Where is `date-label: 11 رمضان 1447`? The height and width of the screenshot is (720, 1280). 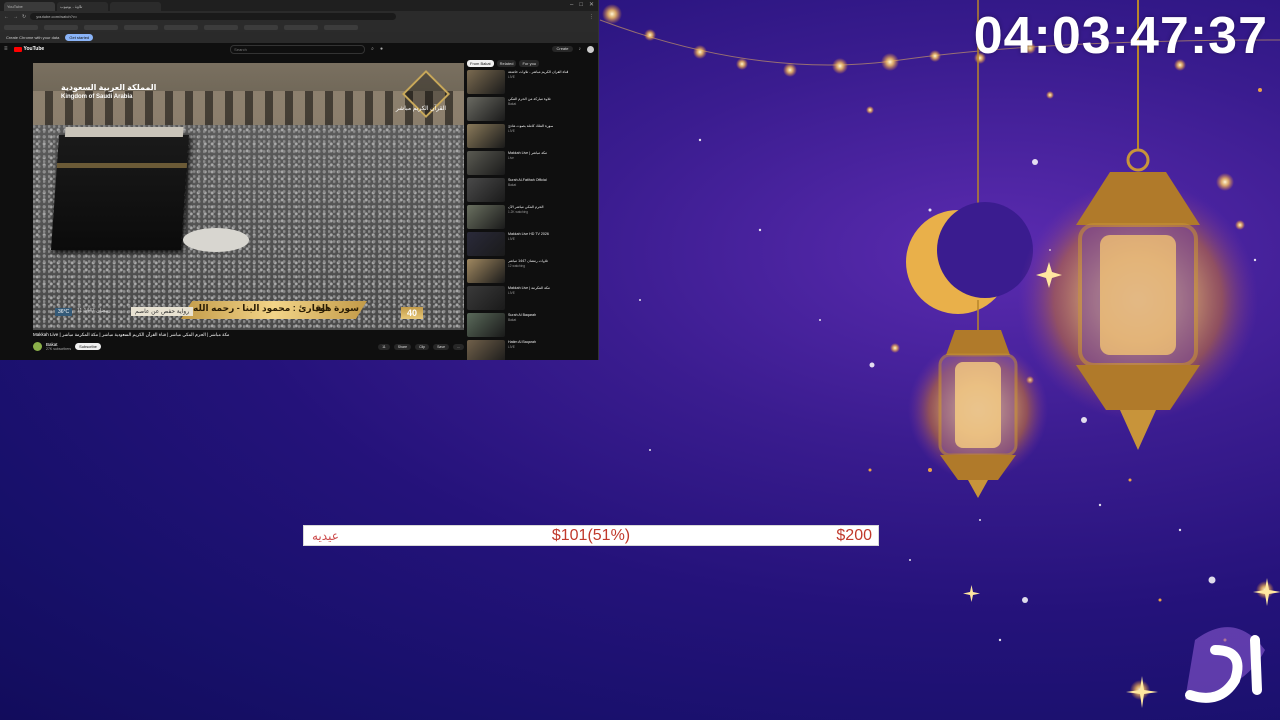
date-label: 11 رمضان 1447 is located at coordinates (94, 311).